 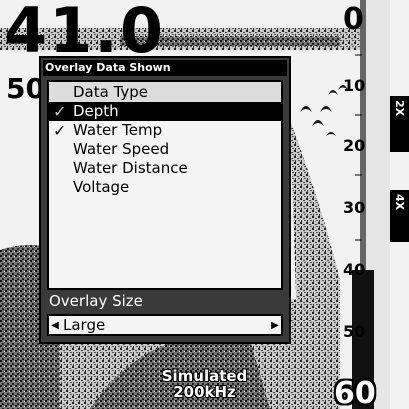 I want to click on dialog-title: Overlay Data Shown, so click(x=165, y=68).